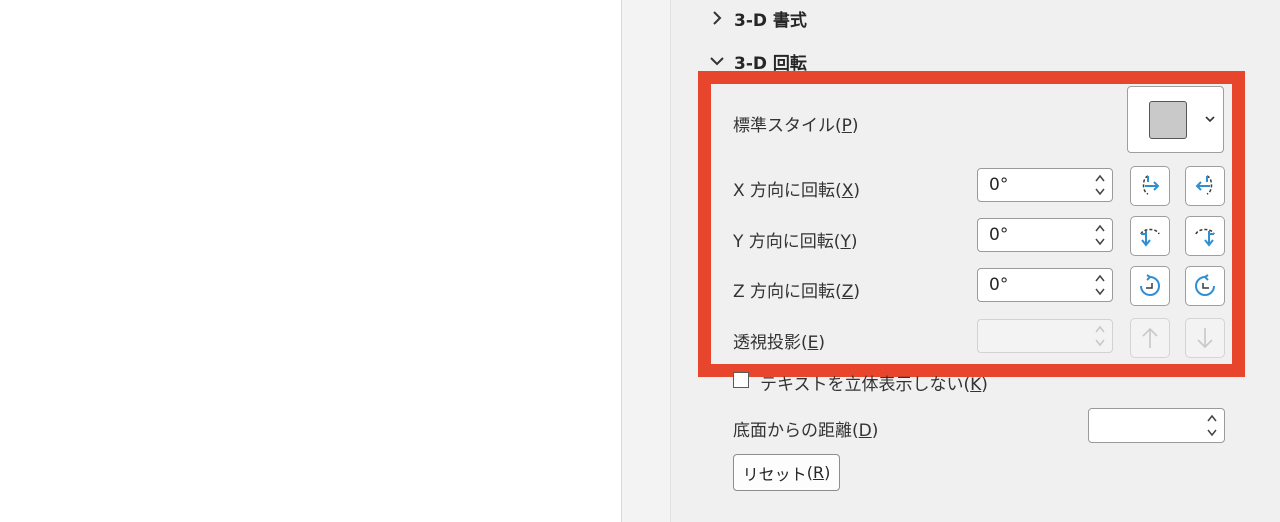  I want to click on chevron-right-icon, so click(717, 18).